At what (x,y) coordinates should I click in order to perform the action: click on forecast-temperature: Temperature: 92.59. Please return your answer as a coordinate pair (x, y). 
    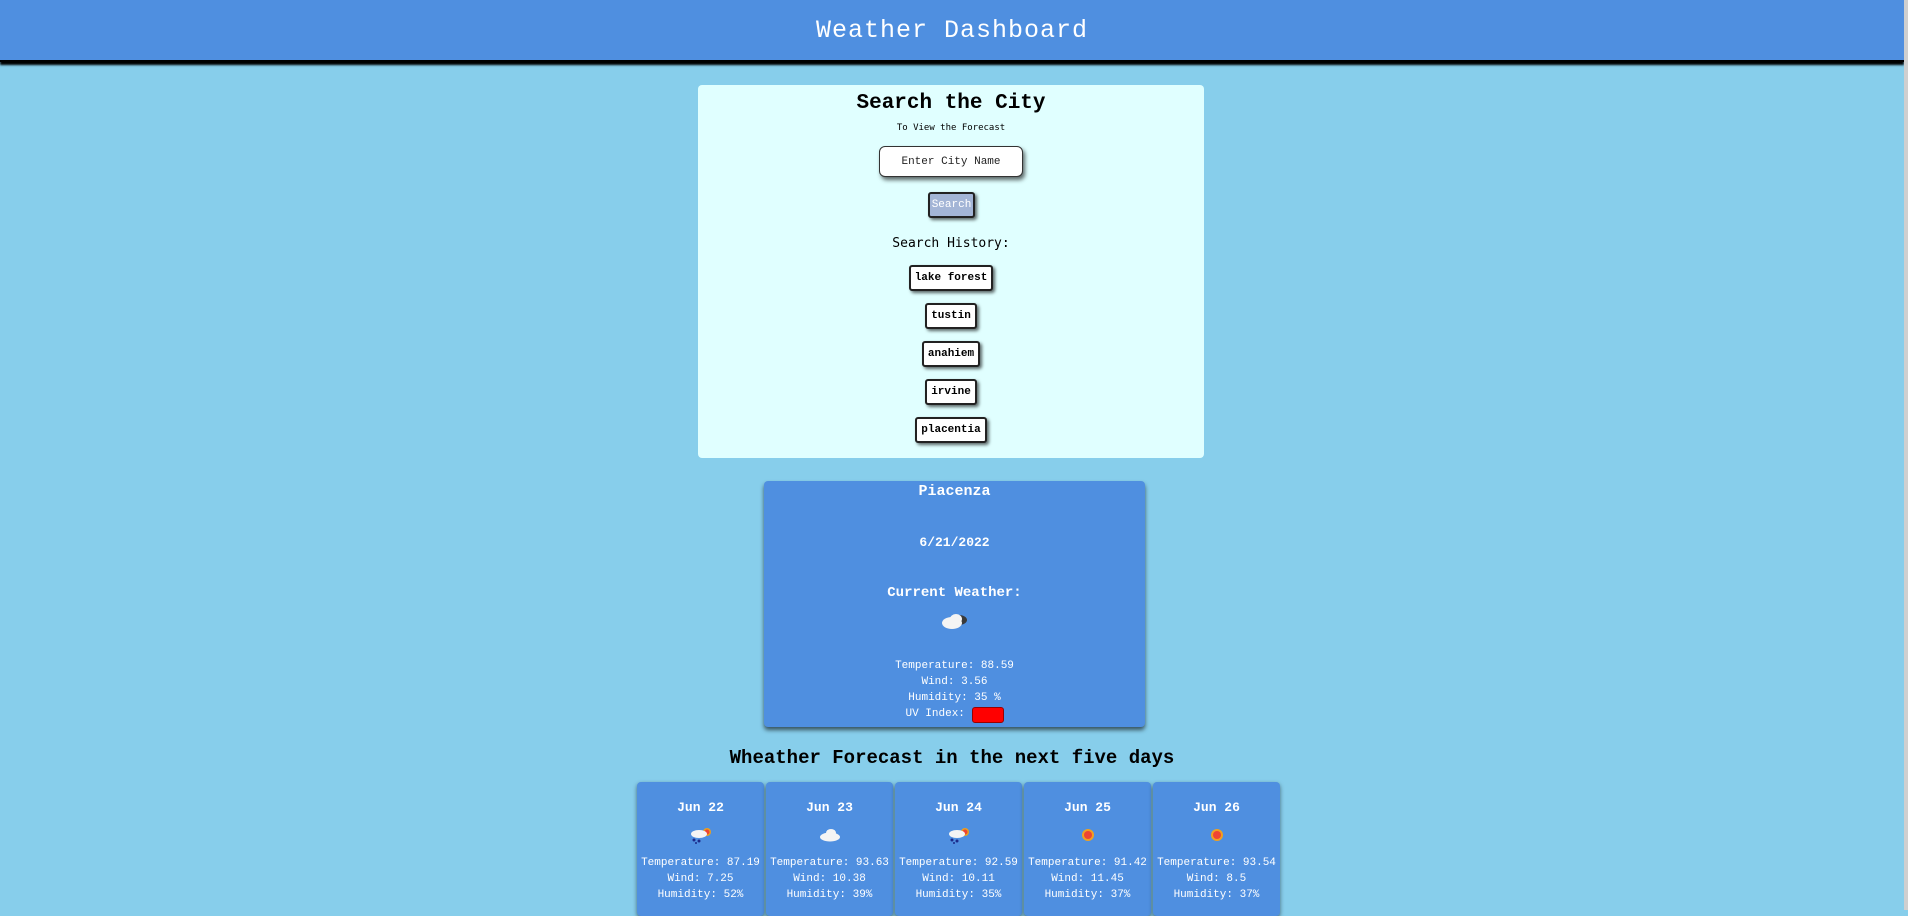
    Looking at the image, I should click on (958, 863).